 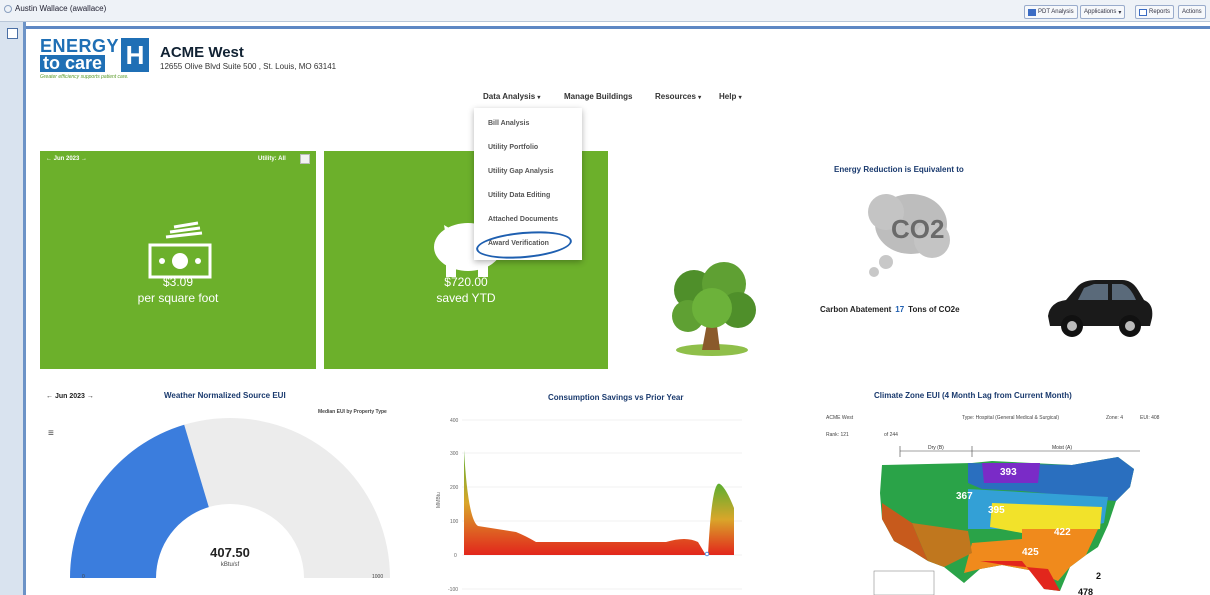 What do you see at coordinates (511, 96) in the screenshot?
I see `nav-data-analysis: Data Analysis ▾` at bounding box center [511, 96].